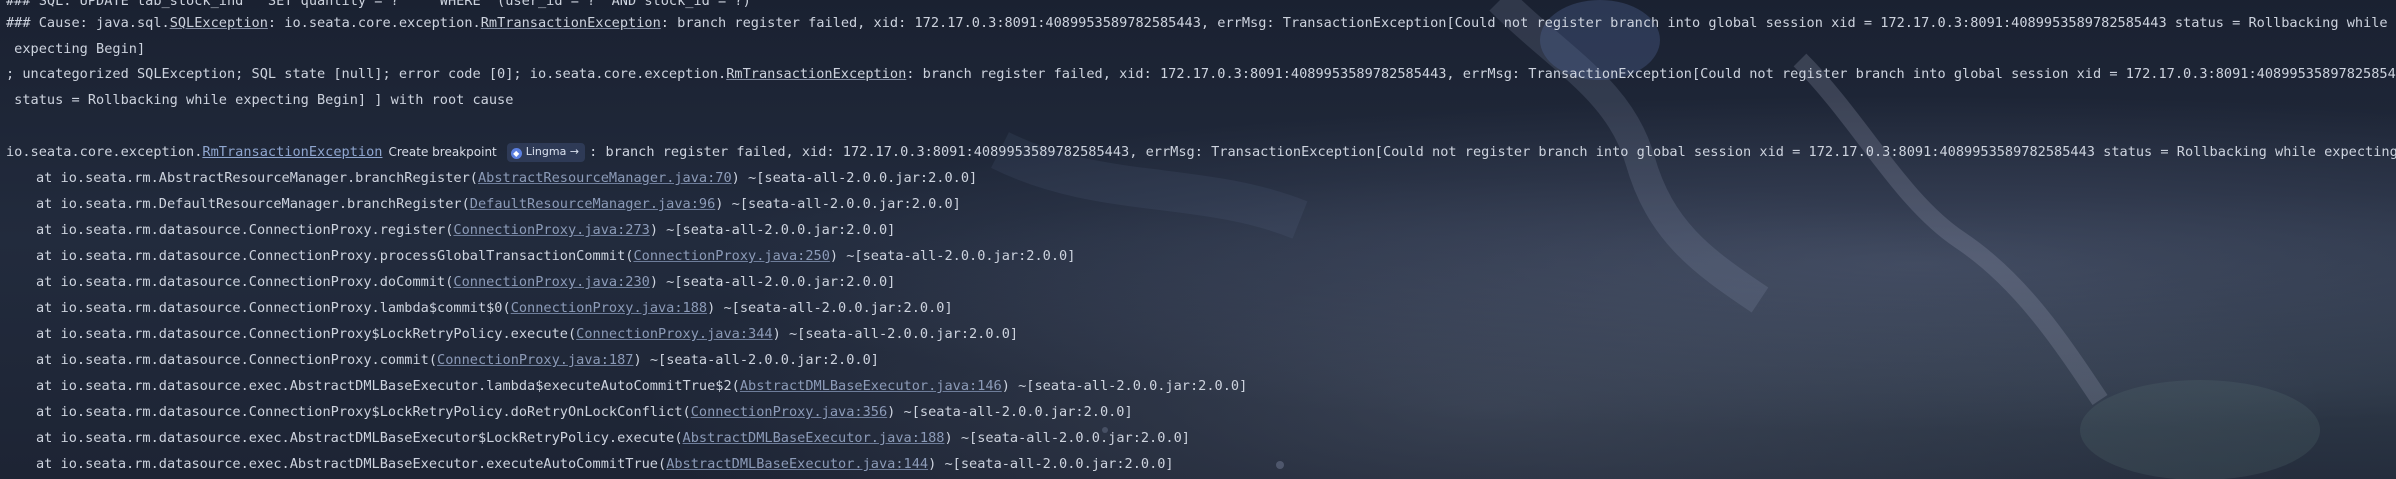 The image size is (2396, 479). Describe the element at coordinates (219, 23) in the screenshot. I see `sqlexception-link: SQLException` at that location.